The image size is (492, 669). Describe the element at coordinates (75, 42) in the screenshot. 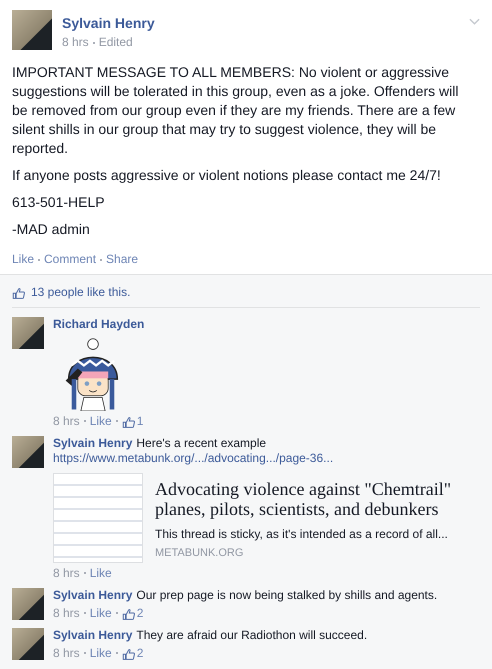

I see `timestamp-link: 8 hrs` at that location.